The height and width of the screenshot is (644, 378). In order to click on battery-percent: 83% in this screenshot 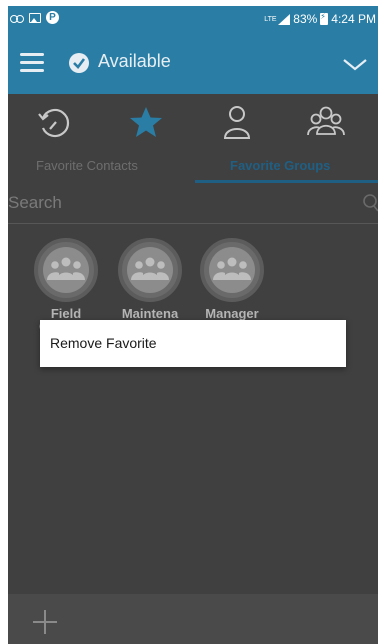, I will do `click(305, 19)`.